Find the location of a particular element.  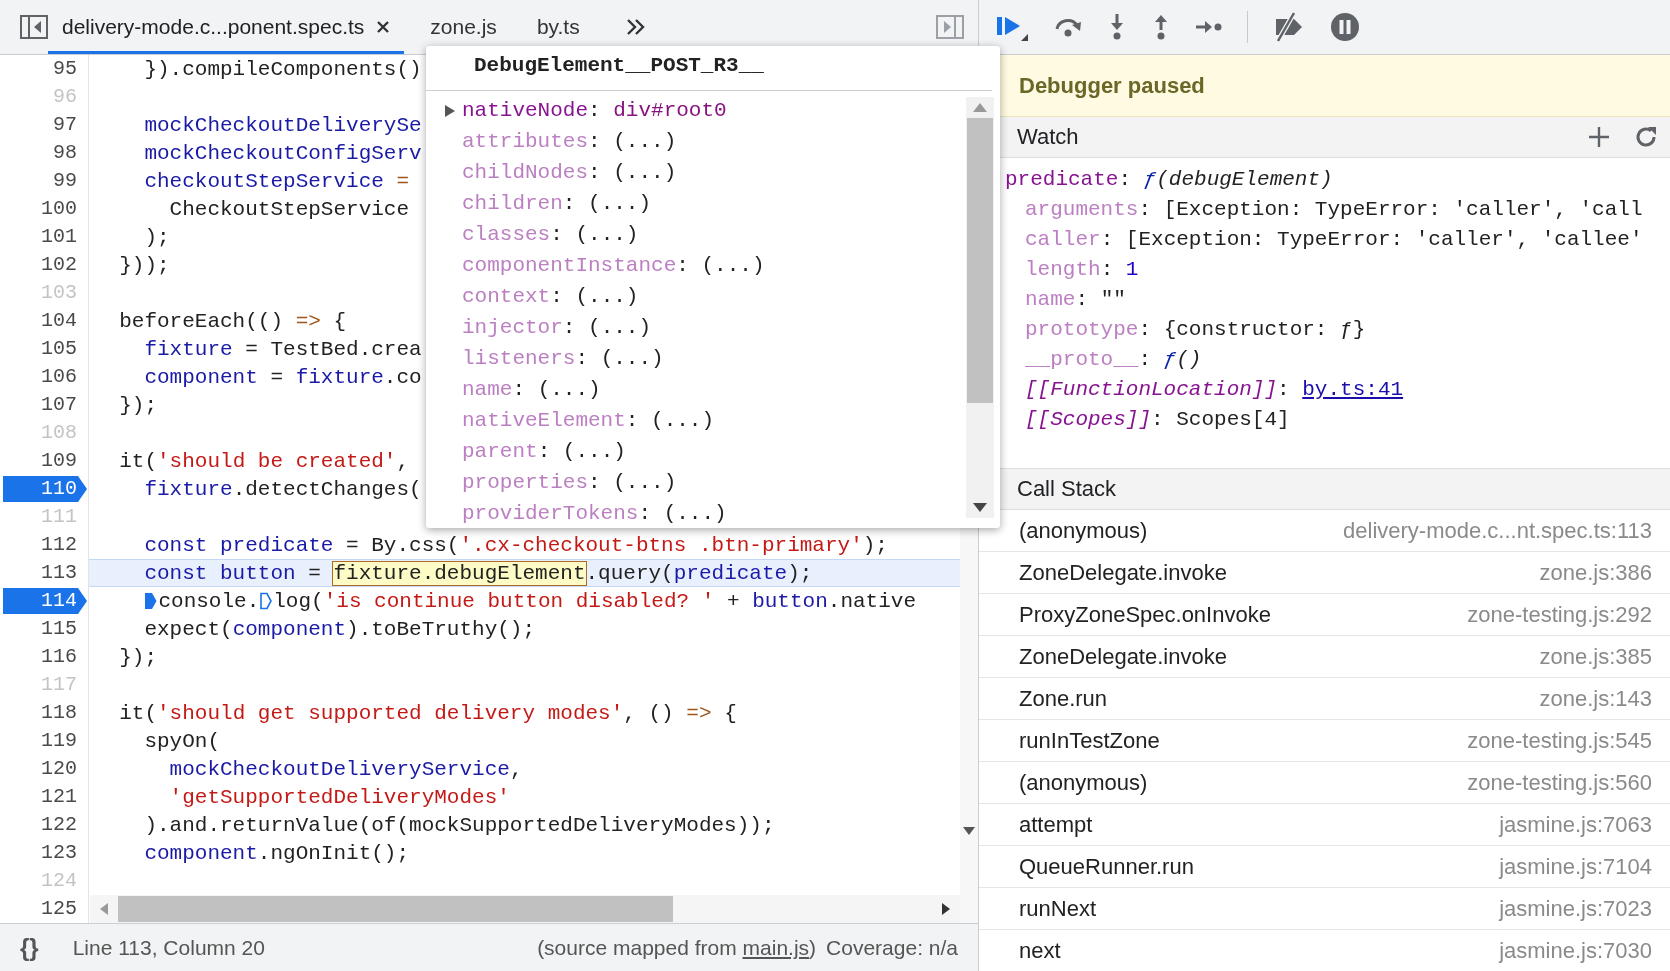

call-frame: runInTestZone zone-testing.js:545 is located at coordinates (1324, 741).